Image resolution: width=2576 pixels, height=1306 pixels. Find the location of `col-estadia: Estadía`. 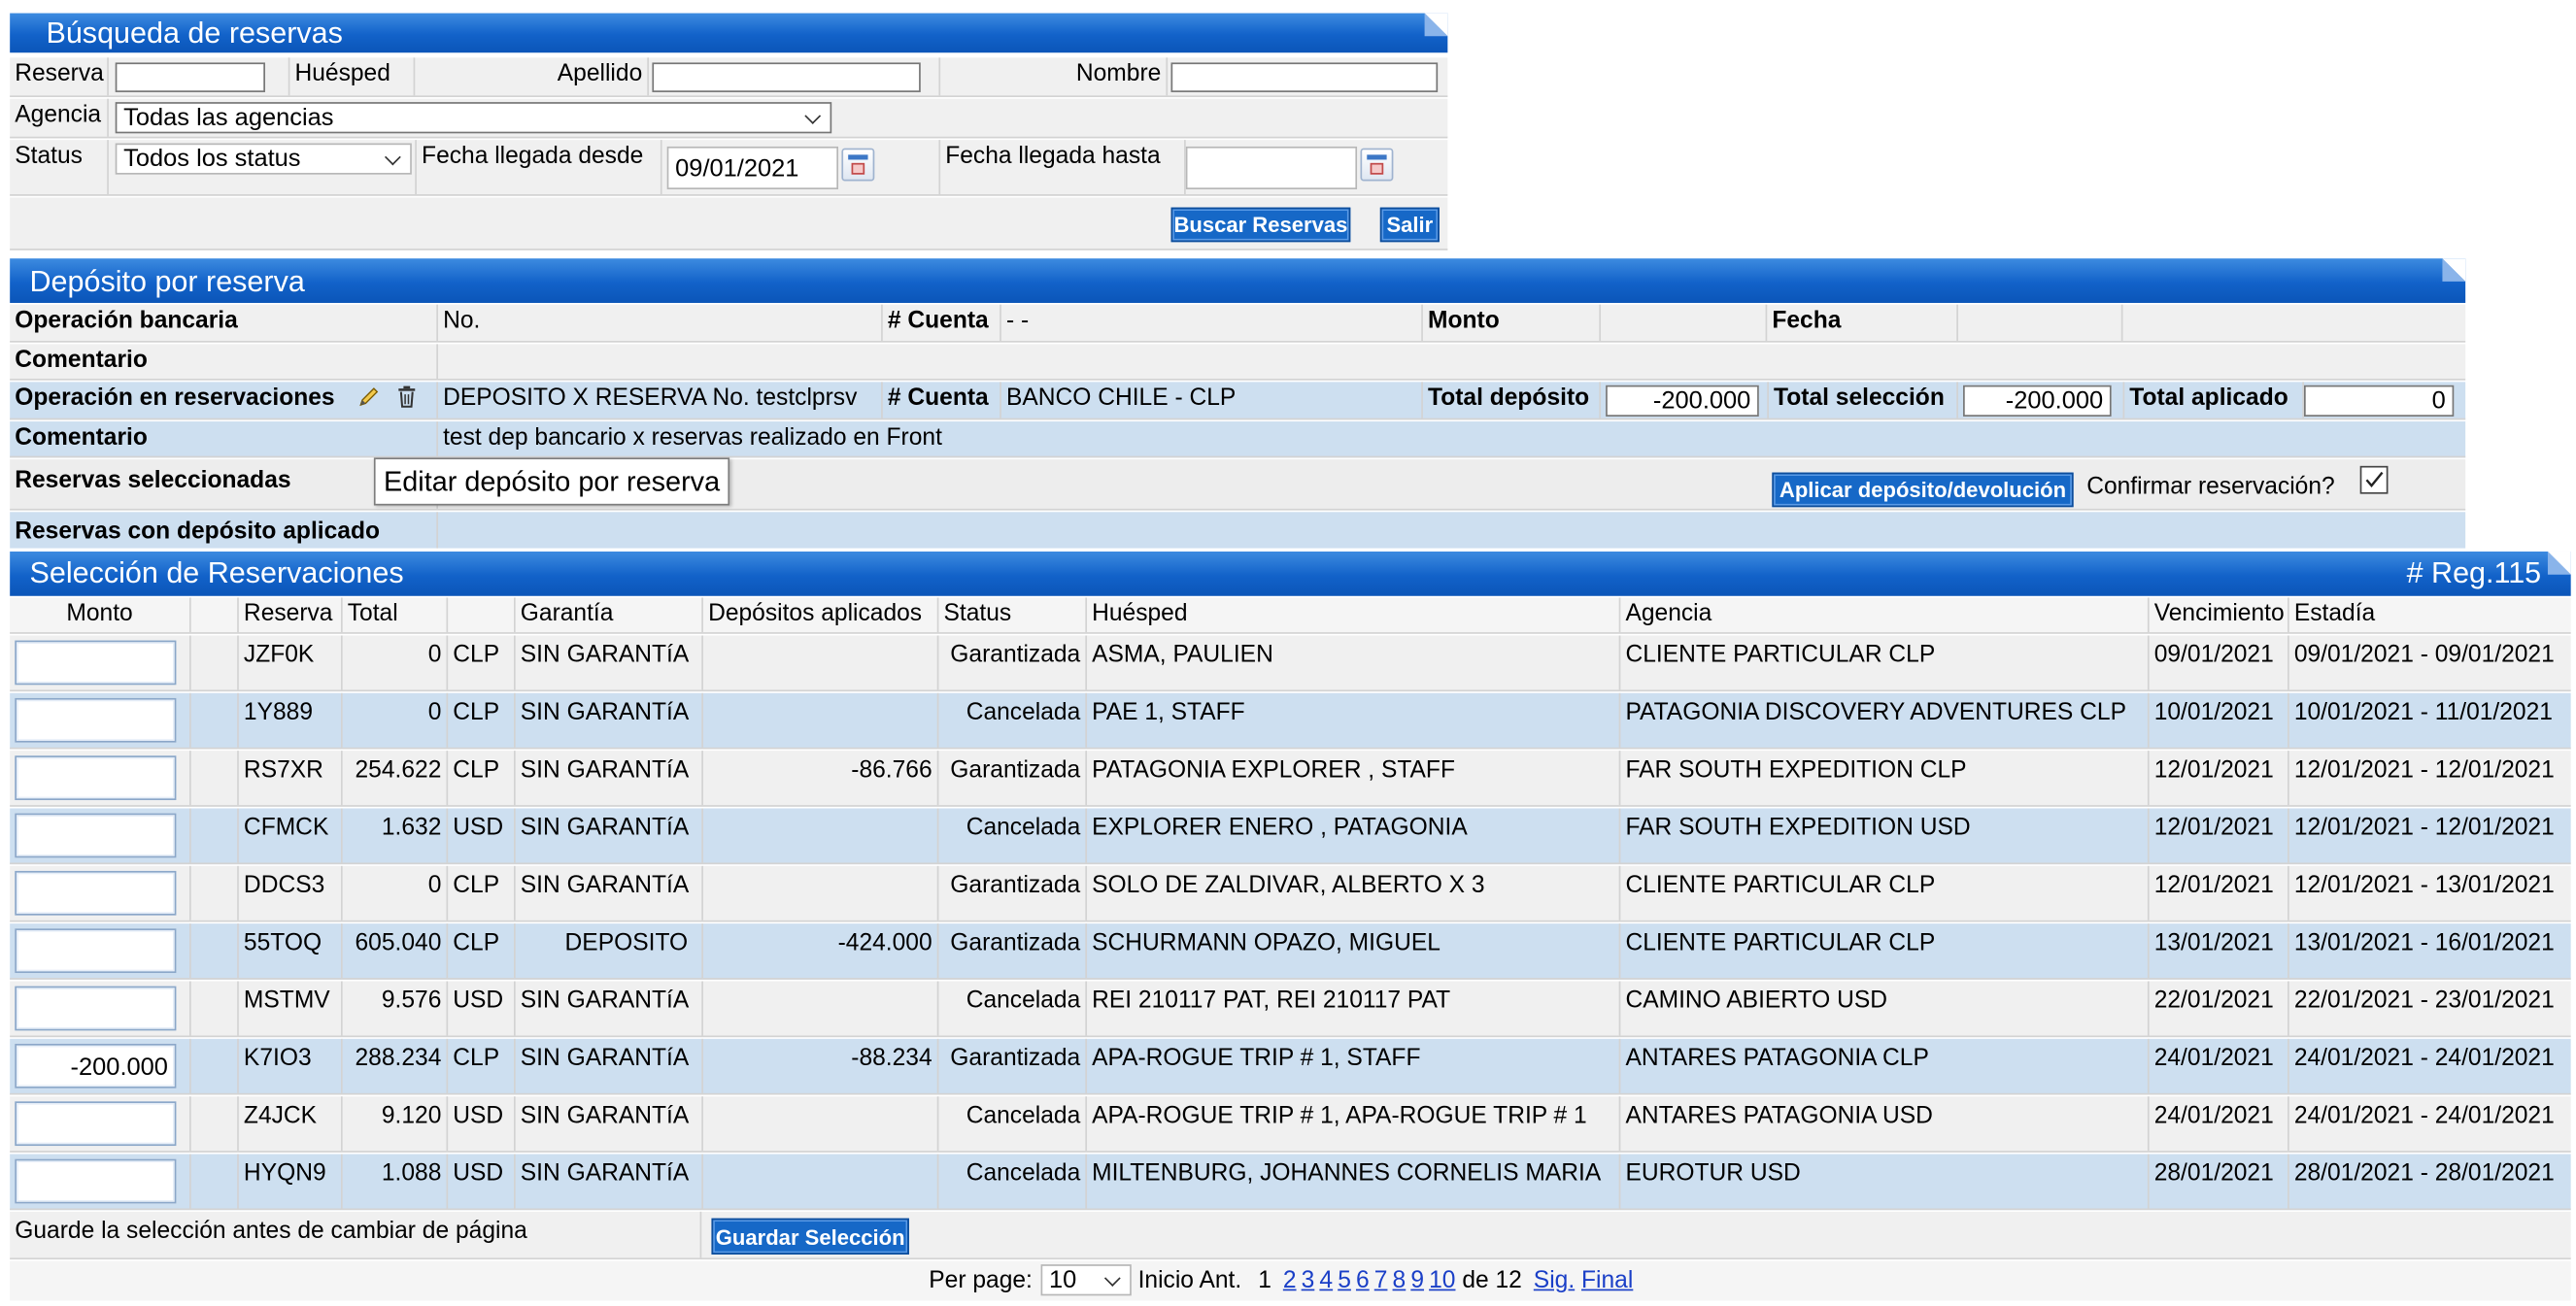

col-estadia: Estadía is located at coordinates (2430, 615).